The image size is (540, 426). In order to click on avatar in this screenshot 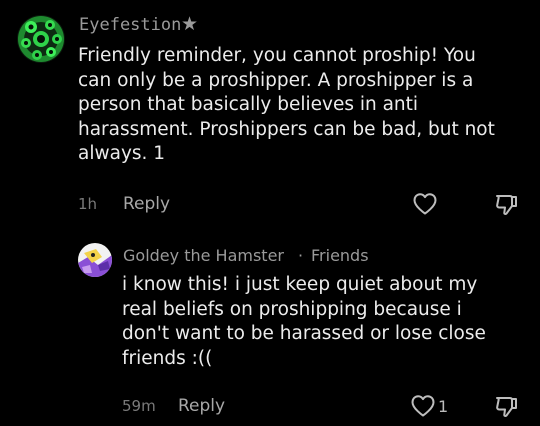, I will do `click(41, 39)`.